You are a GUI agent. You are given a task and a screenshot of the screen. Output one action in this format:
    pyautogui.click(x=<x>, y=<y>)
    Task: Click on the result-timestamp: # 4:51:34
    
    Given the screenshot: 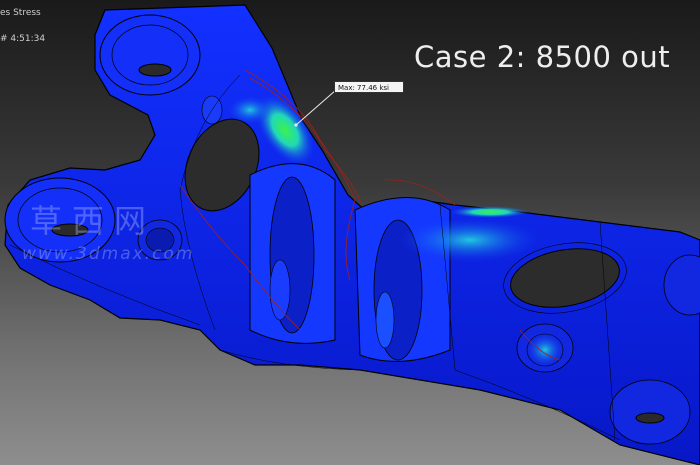 What is the action you would take?
    pyautogui.click(x=23, y=39)
    